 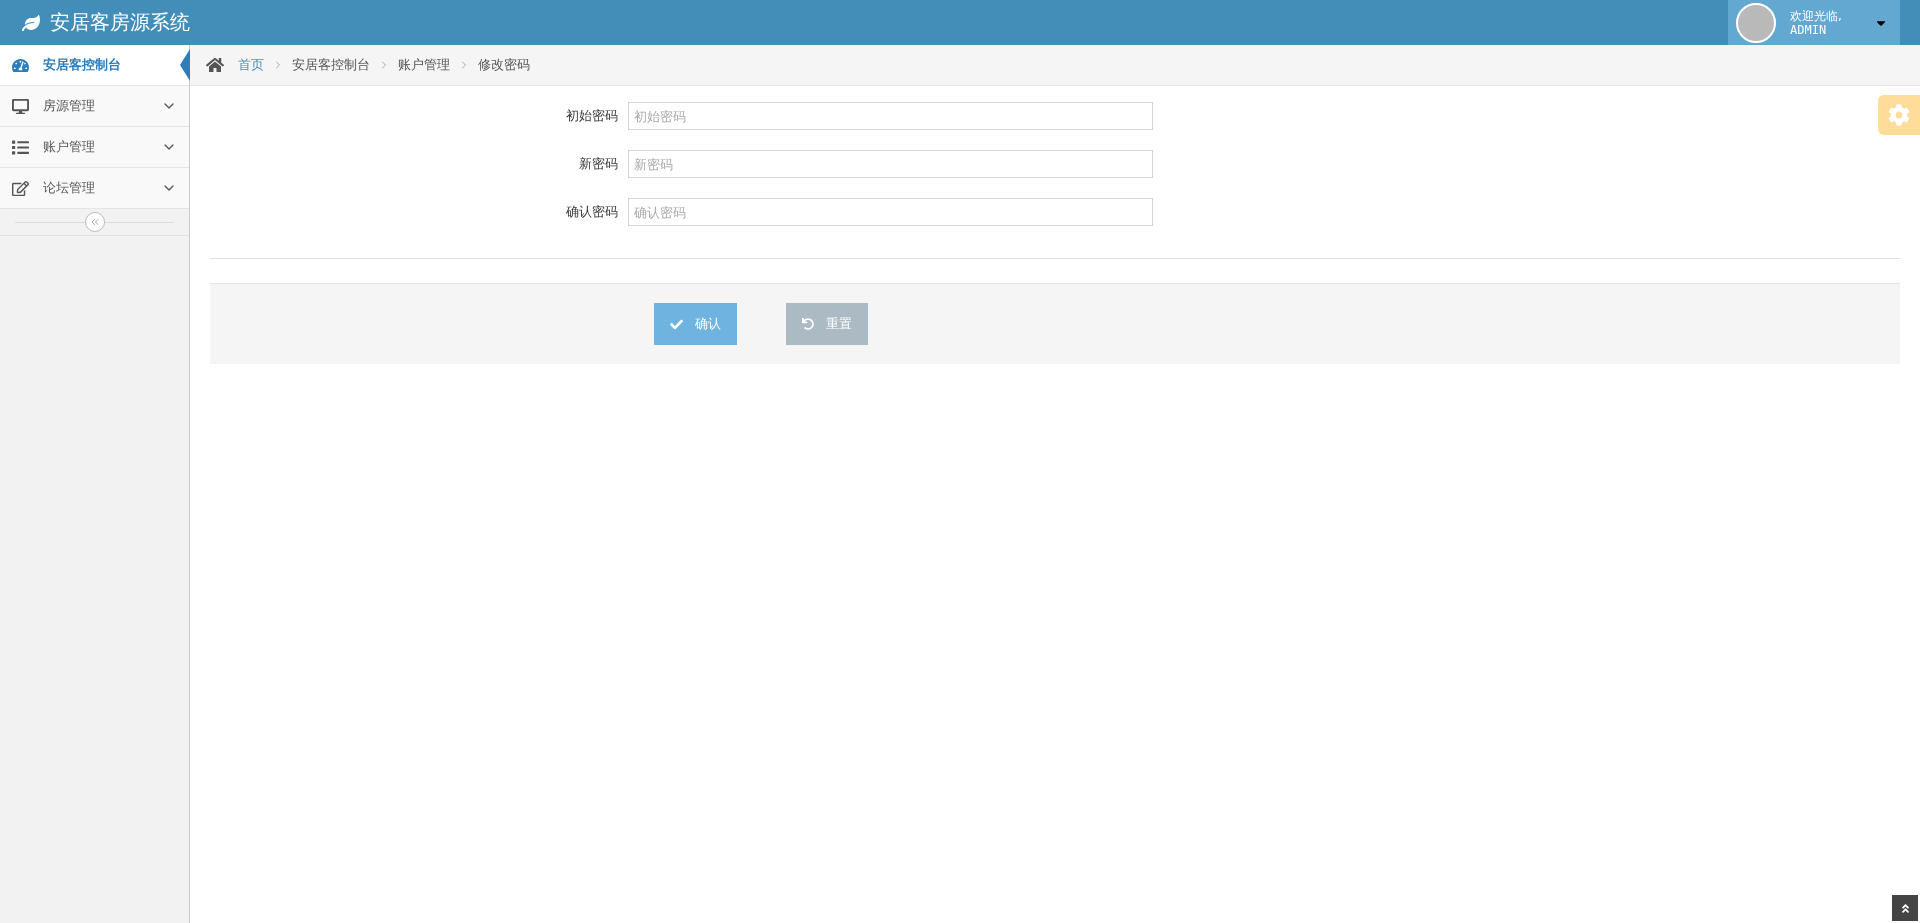 I want to click on sidebar-item: 房源管理, so click(x=94, y=106).